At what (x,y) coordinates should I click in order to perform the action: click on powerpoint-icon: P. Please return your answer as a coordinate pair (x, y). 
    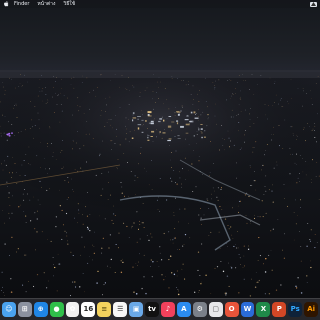
    Looking at the image, I should click on (279, 309).